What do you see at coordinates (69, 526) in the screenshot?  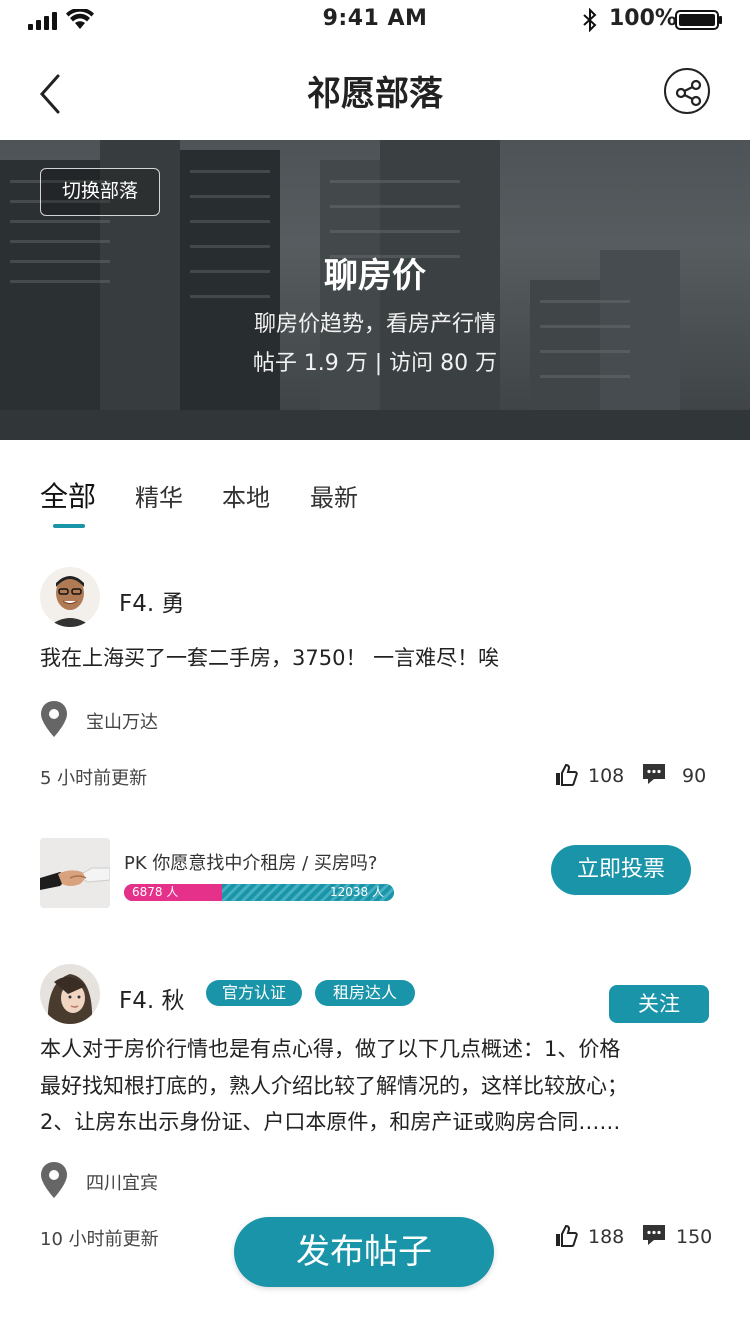 I see `active-tab-indicator` at bounding box center [69, 526].